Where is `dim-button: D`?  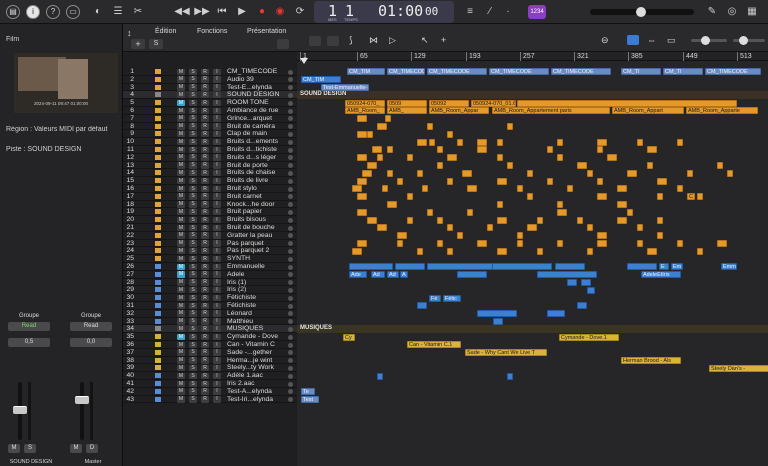 dim-button: D is located at coordinates (92, 448).